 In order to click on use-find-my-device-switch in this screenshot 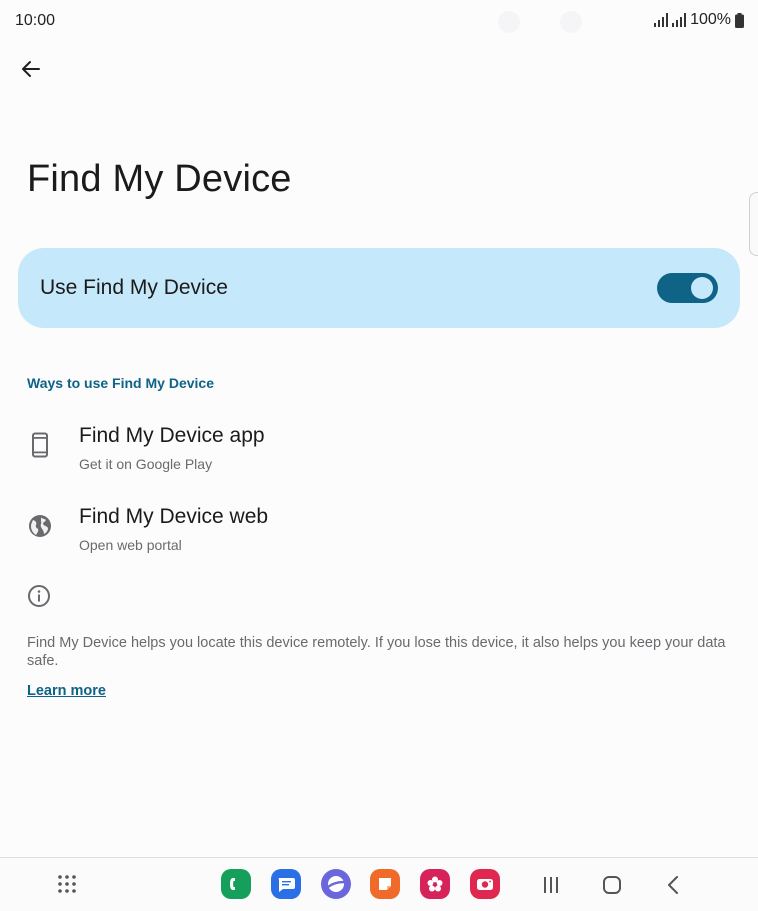, I will do `click(687, 288)`.